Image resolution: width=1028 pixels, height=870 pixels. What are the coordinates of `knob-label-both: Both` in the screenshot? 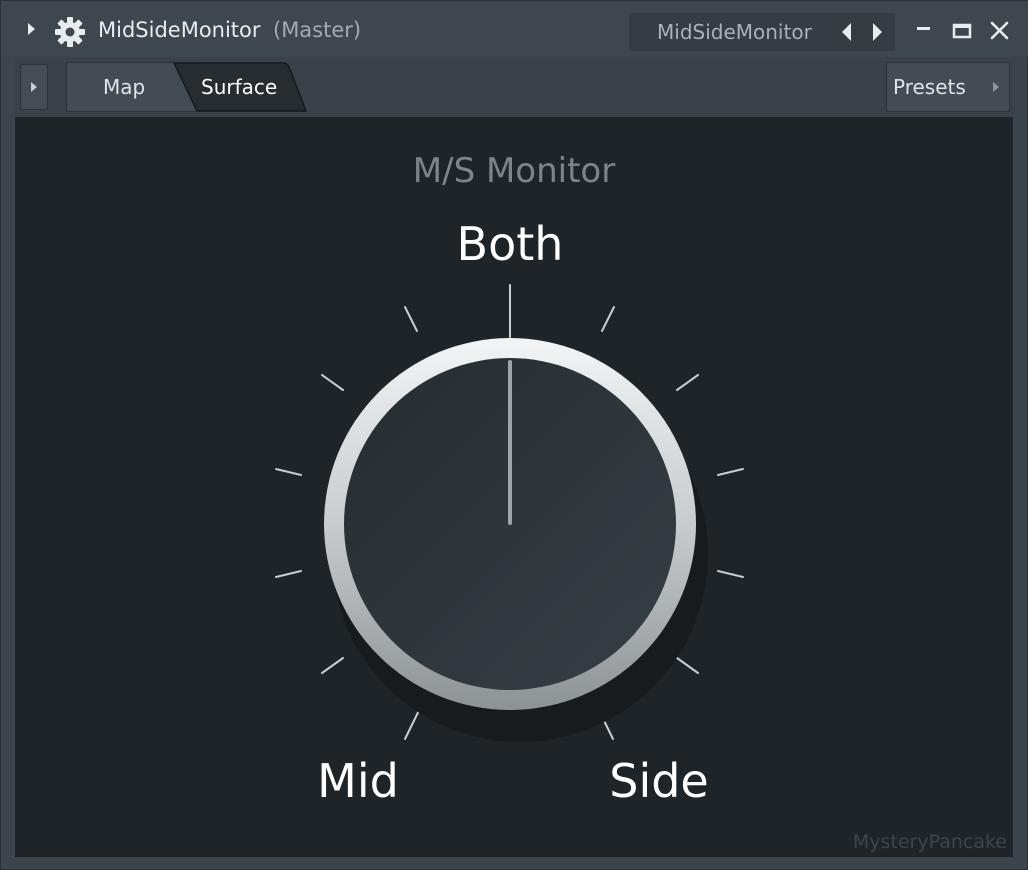 It's located at (510, 244).